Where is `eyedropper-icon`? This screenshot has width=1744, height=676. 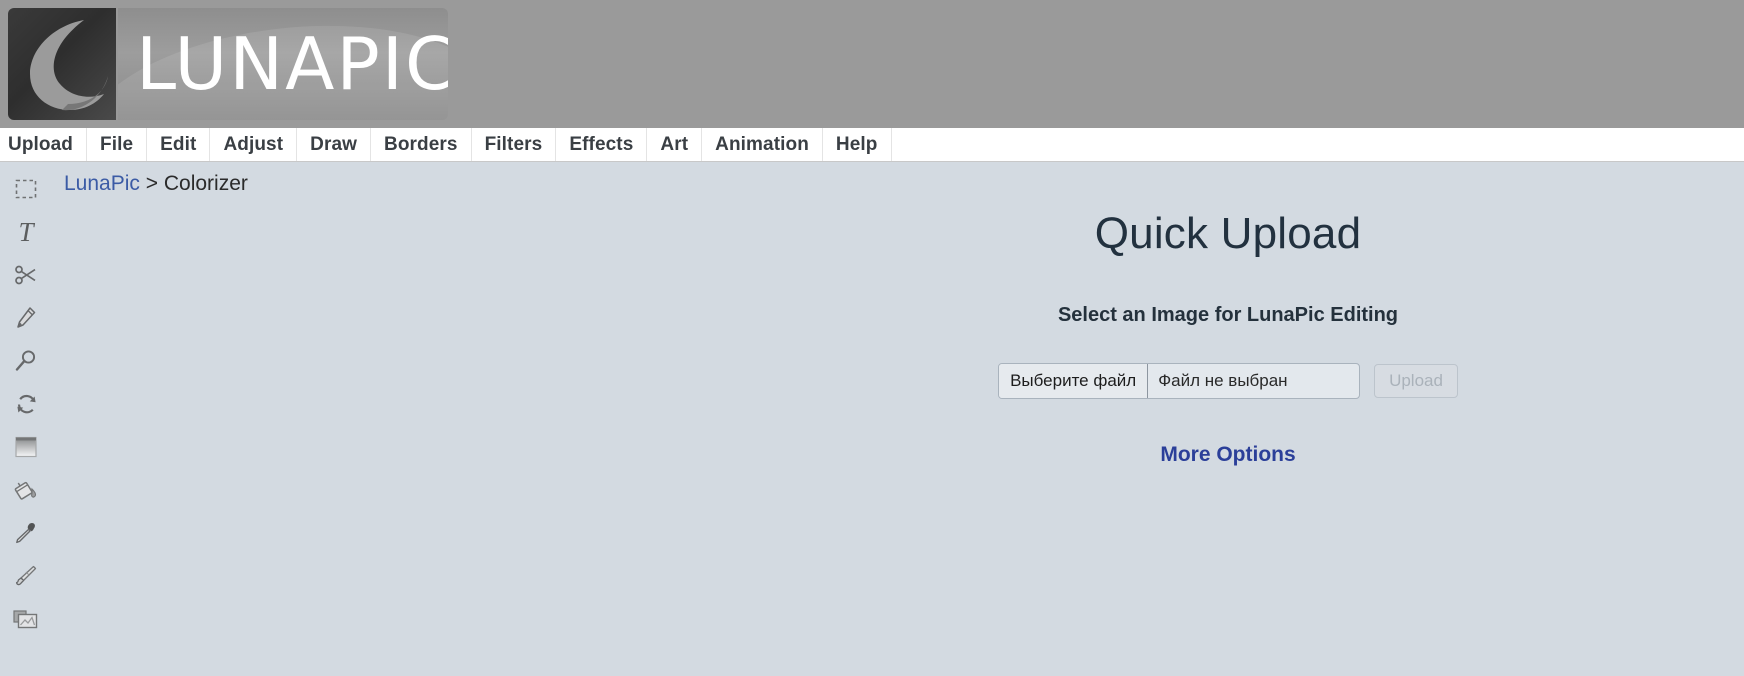
eyedropper-icon is located at coordinates (25, 533).